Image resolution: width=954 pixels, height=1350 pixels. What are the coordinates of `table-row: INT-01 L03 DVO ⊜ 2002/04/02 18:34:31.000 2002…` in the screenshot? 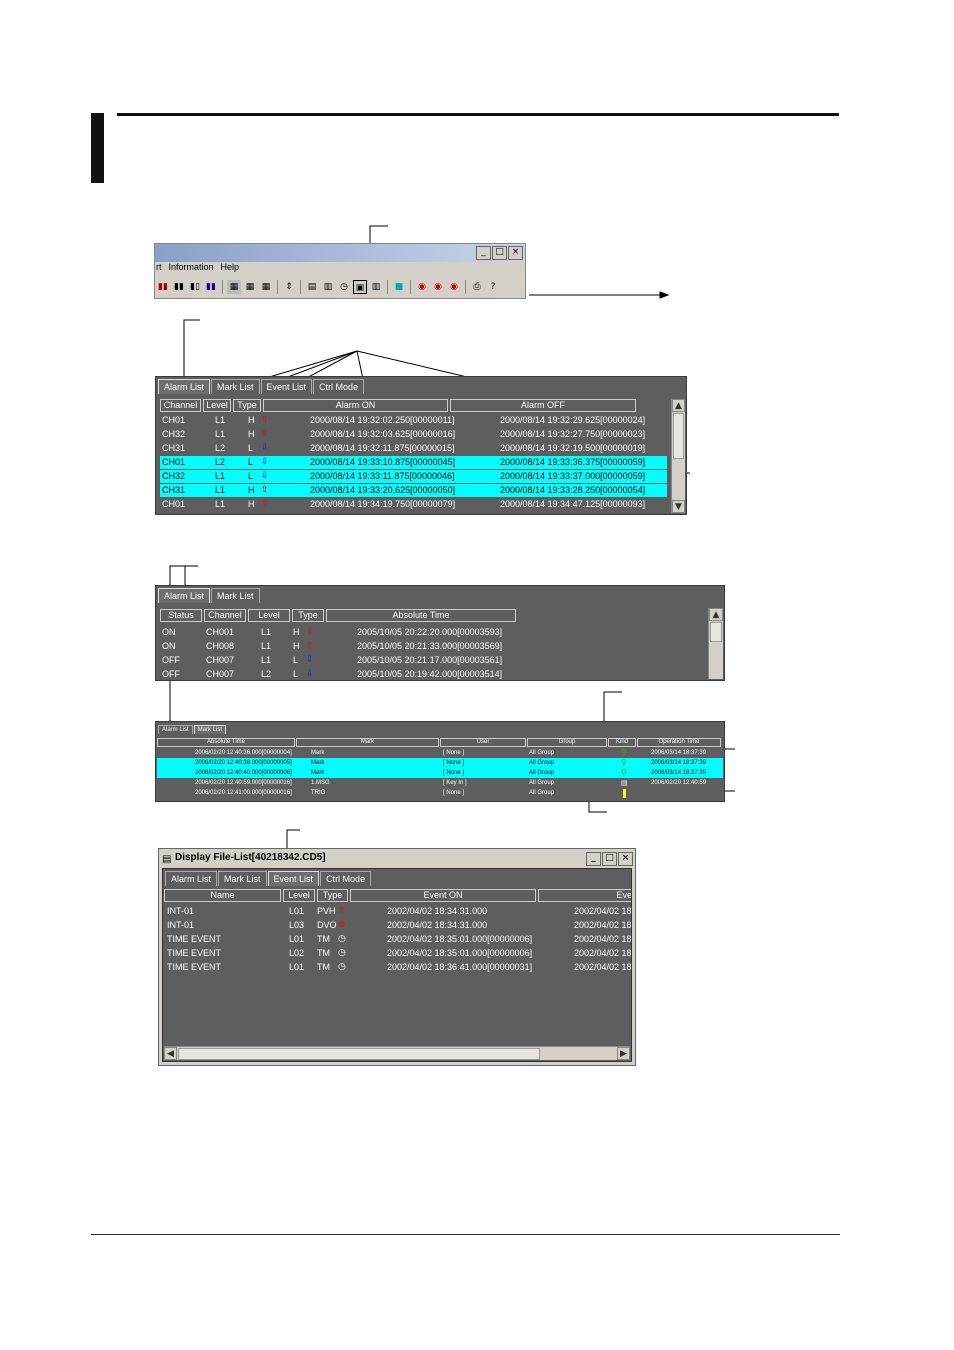 It's located at (398, 925).